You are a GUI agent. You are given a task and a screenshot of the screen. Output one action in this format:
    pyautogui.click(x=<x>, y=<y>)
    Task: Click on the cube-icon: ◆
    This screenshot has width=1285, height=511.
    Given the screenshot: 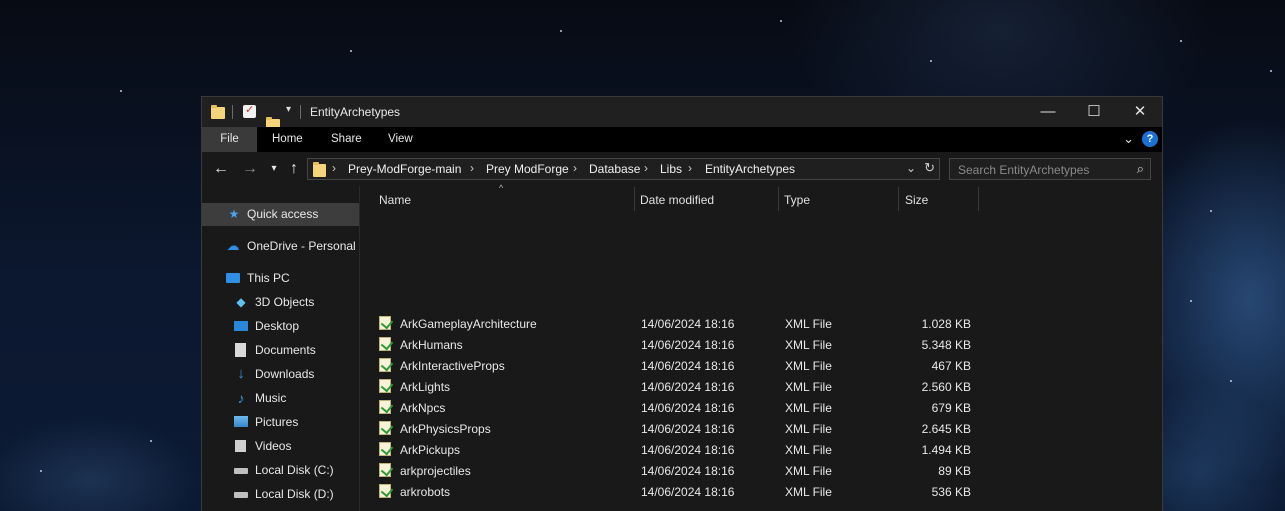 What is the action you would take?
    pyautogui.click(x=241, y=302)
    